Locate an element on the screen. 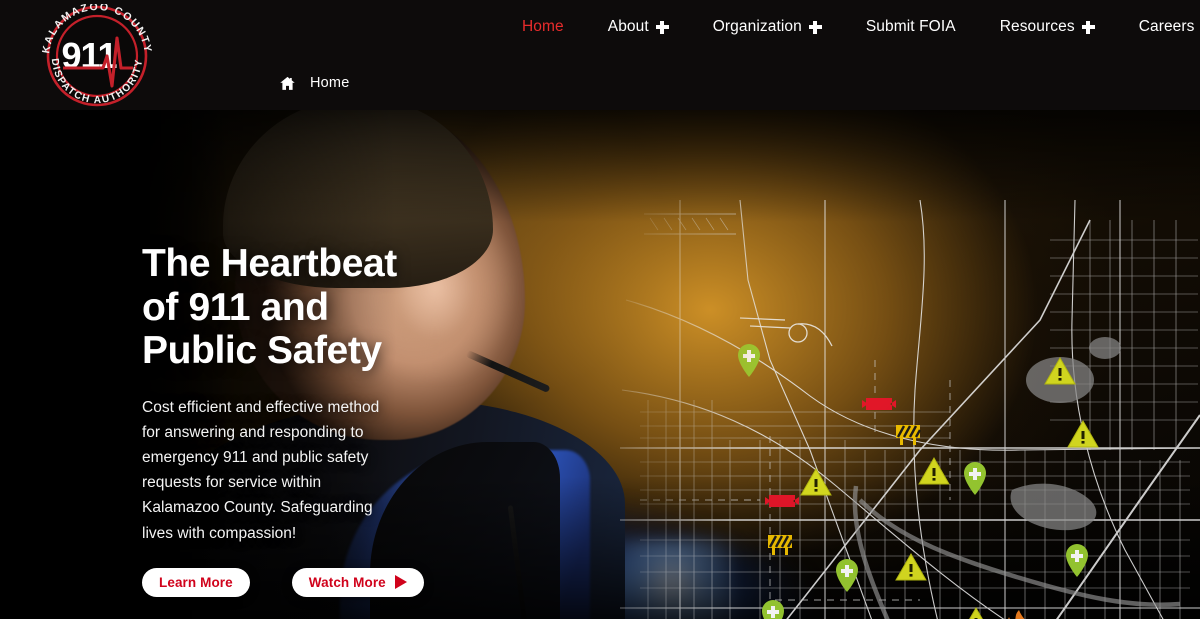 The width and height of the screenshot is (1200, 619). site-logo: KALAMAZOO COUNTY DISPATCH AUTHORITY 911 is located at coordinates (97, 55).